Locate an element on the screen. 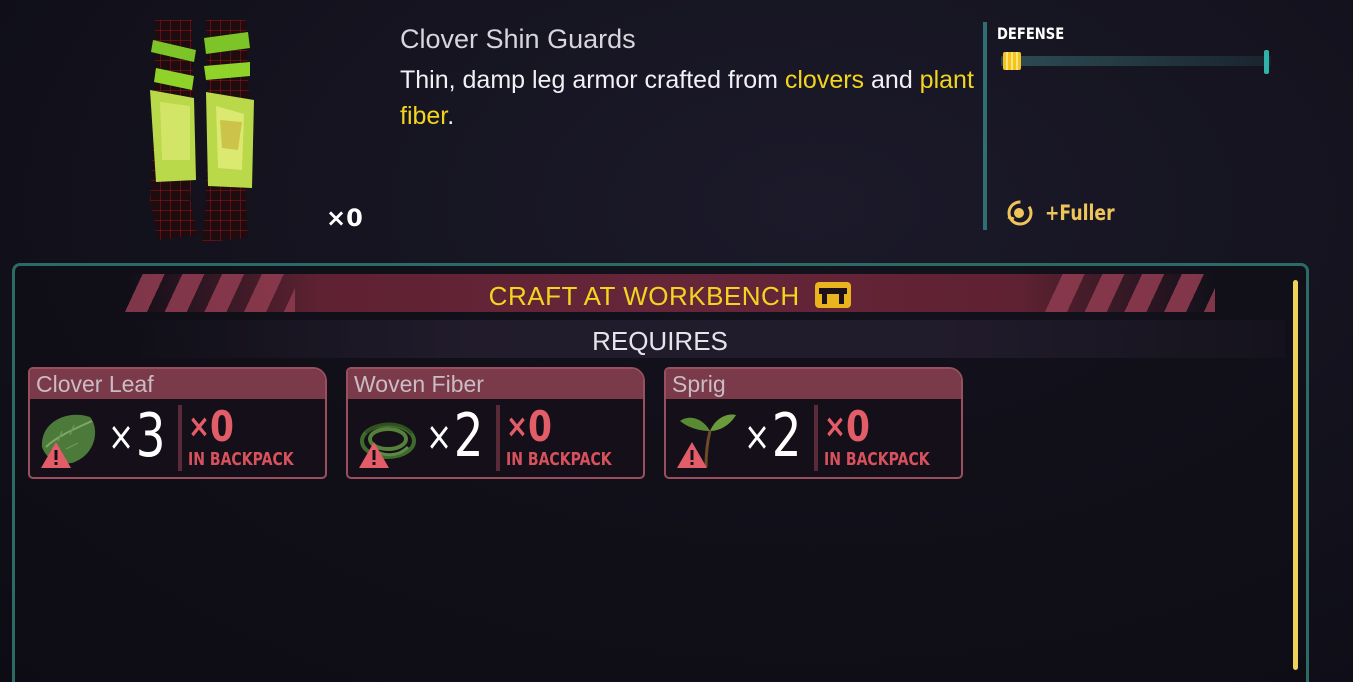 This screenshot has height=682, width=1353. ingredient-card-sprig: Sprig ×2 ×0 IN BACKPACK is located at coordinates (813, 423).